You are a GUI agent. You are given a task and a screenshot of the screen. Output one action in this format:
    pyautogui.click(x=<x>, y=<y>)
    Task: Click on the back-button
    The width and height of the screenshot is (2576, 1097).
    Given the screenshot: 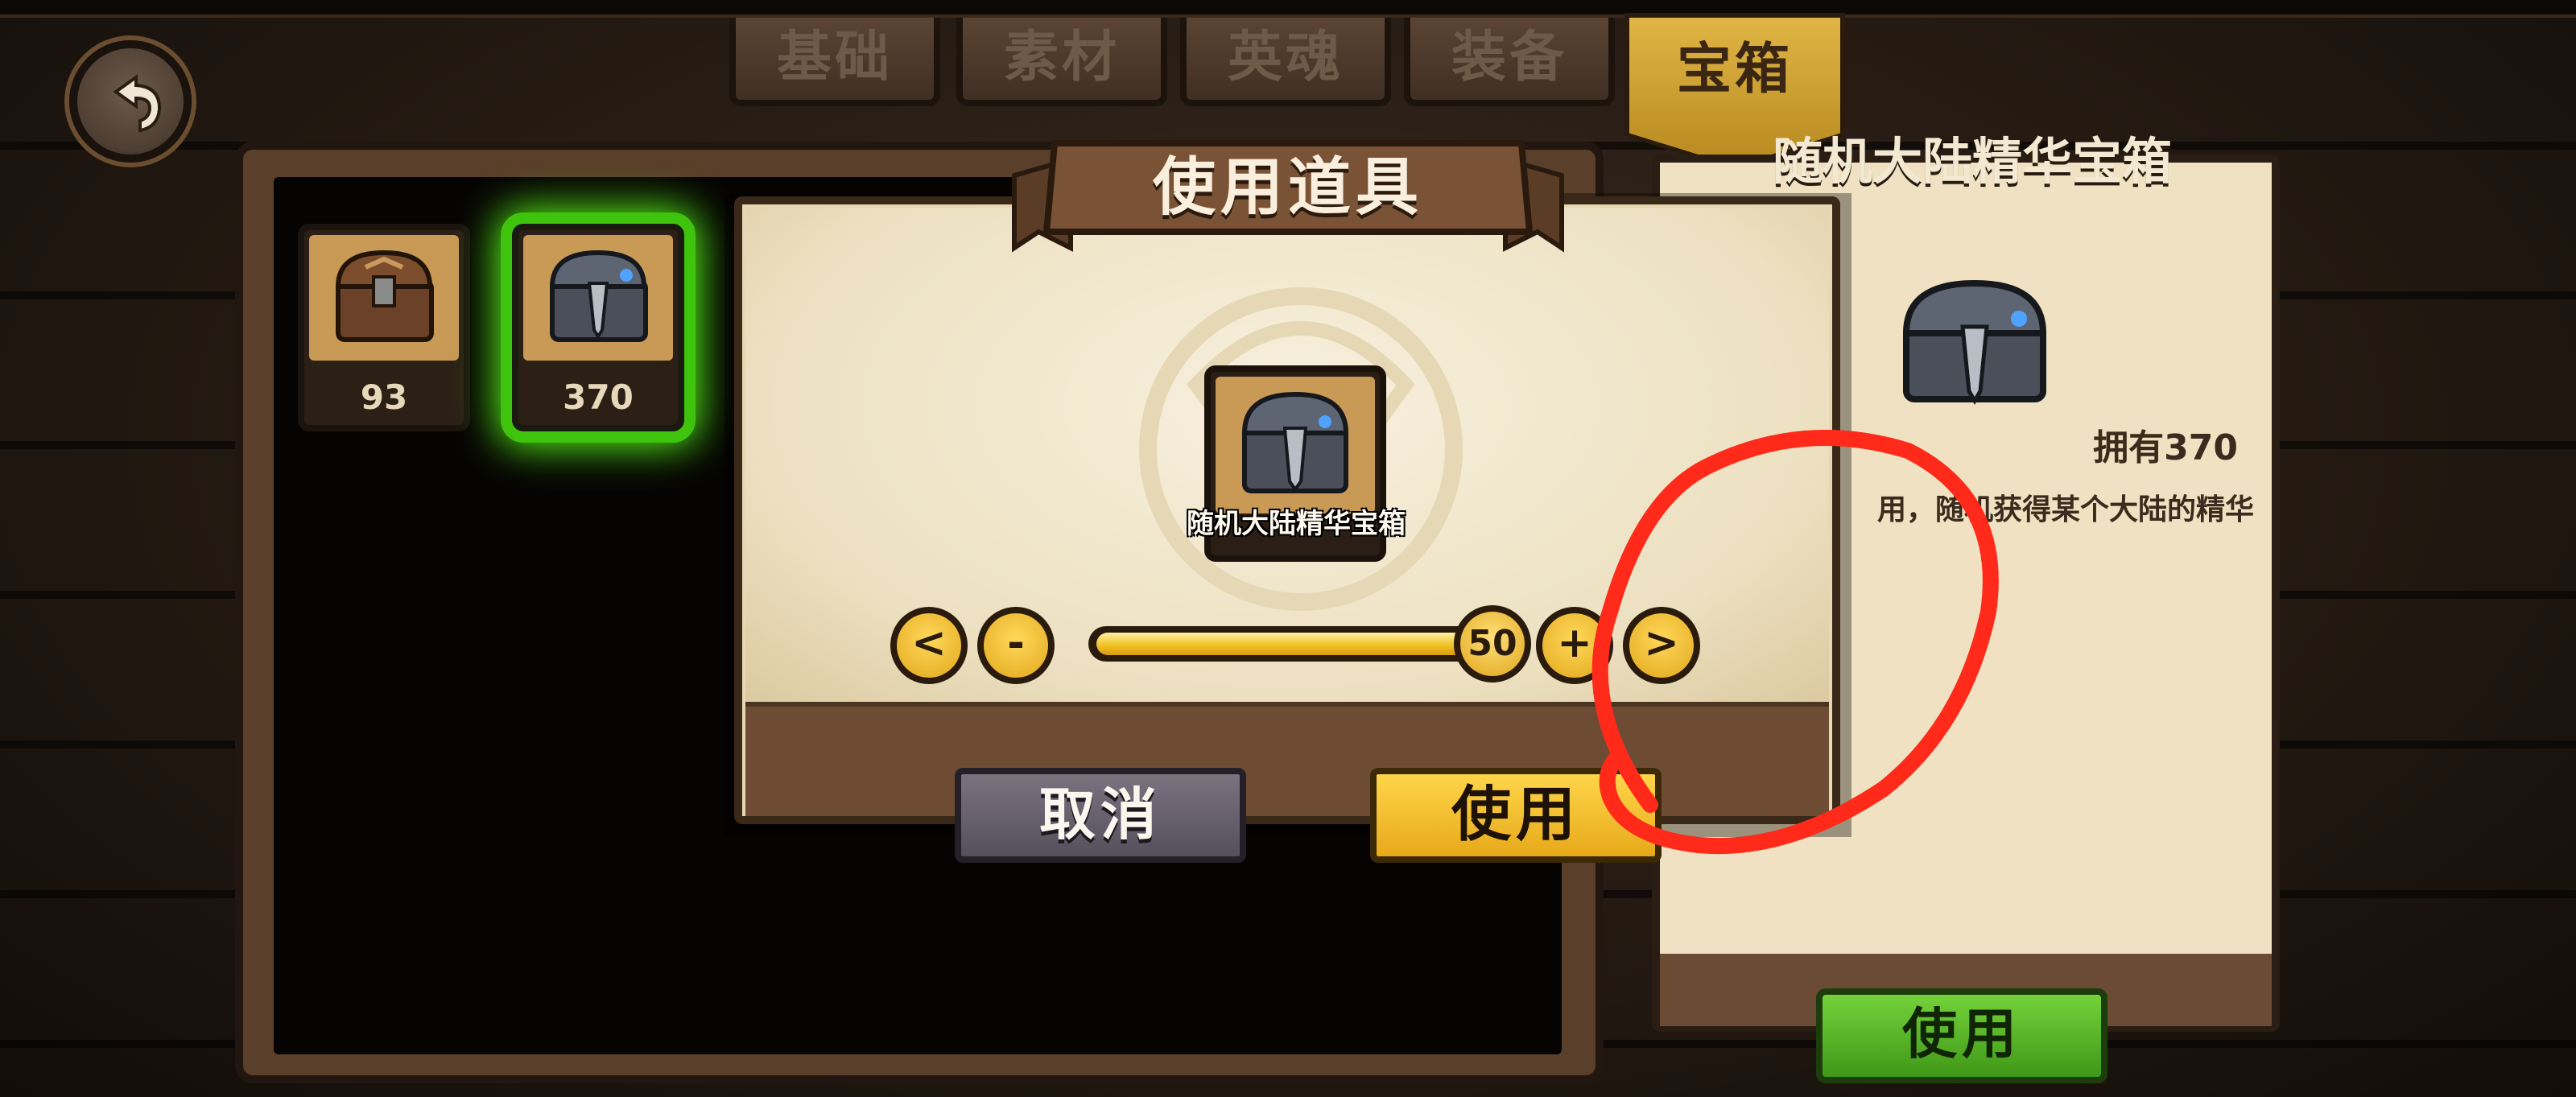 What is the action you would take?
    pyautogui.click(x=130, y=102)
    